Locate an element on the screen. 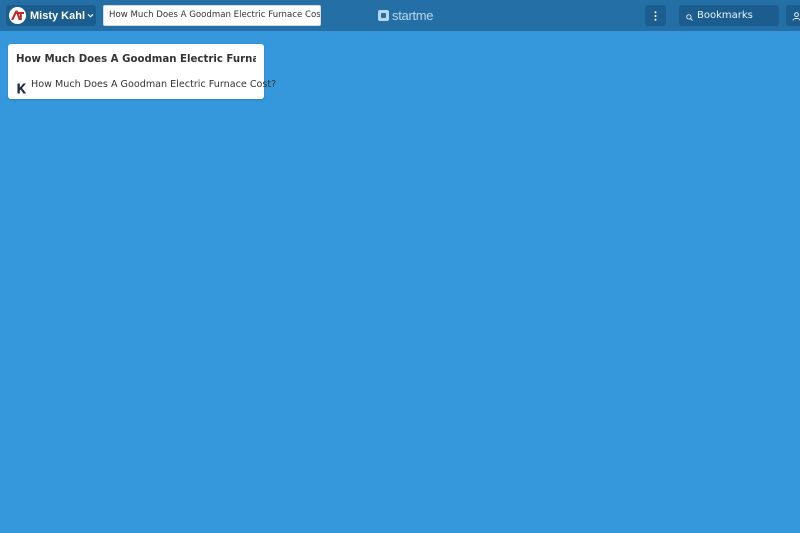 This screenshot has height=533, width=800. profile-name: Misty Kahl is located at coordinates (58, 15).